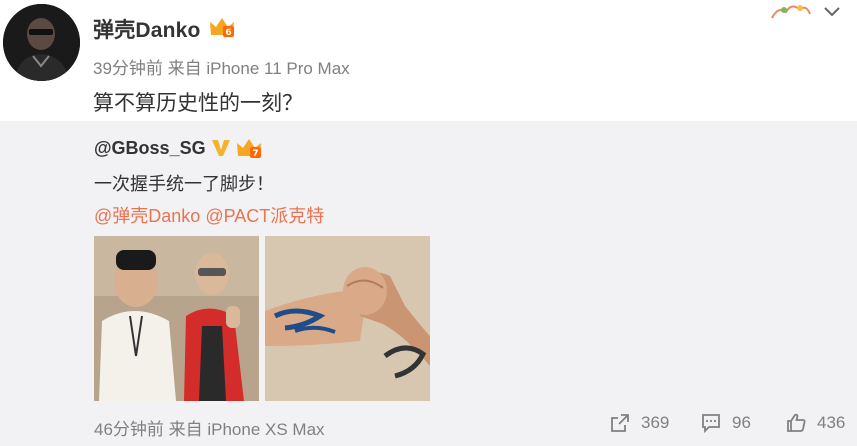 Image resolution: width=857 pixels, height=446 pixels. Describe the element at coordinates (815, 423) in the screenshot. I see `like-button: 436` at that location.